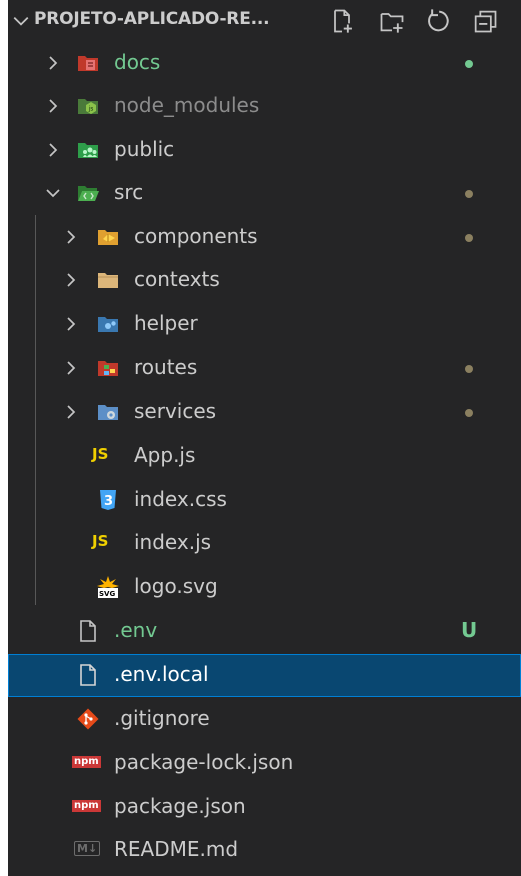 This screenshot has width=521, height=876. Describe the element at coordinates (264, 631) in the screenshot. I see `tree-item-env: .env U` at that location.